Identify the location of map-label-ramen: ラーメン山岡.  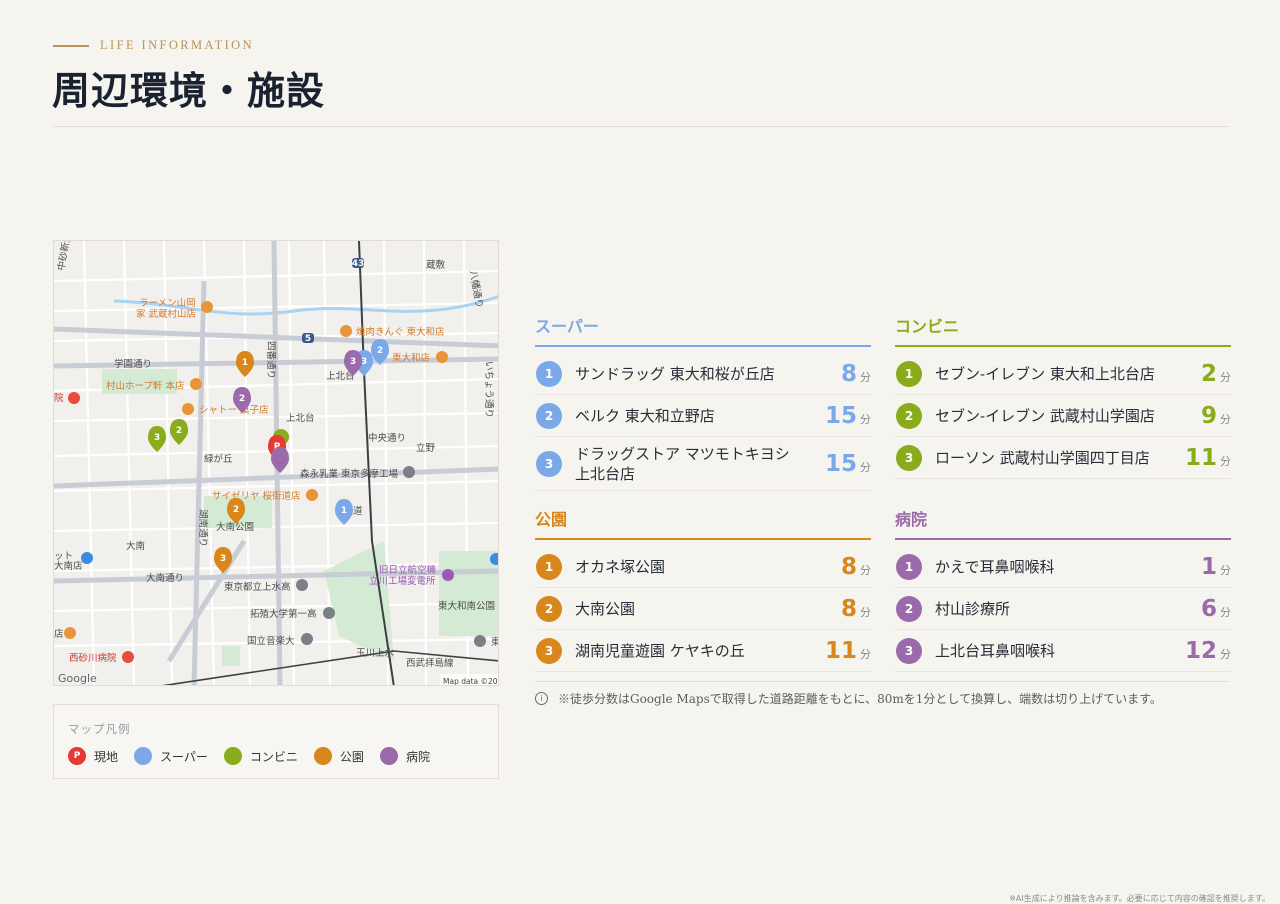
(167, 303).